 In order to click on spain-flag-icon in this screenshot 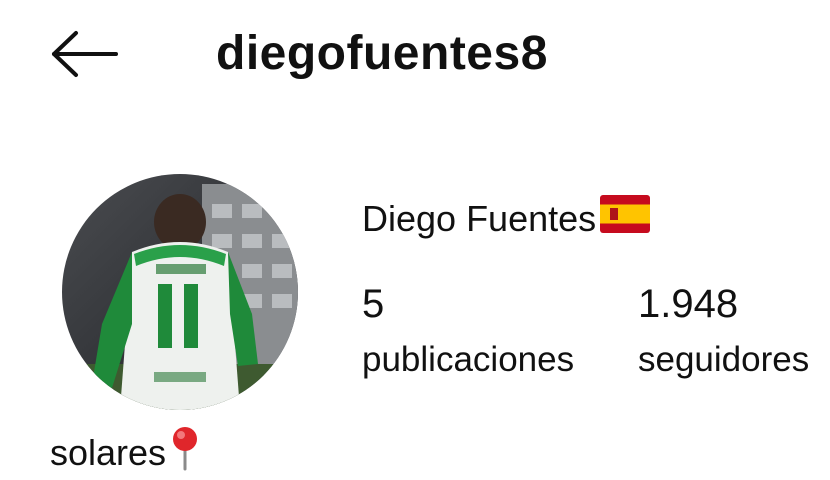, I will do `click(625, 218)`.